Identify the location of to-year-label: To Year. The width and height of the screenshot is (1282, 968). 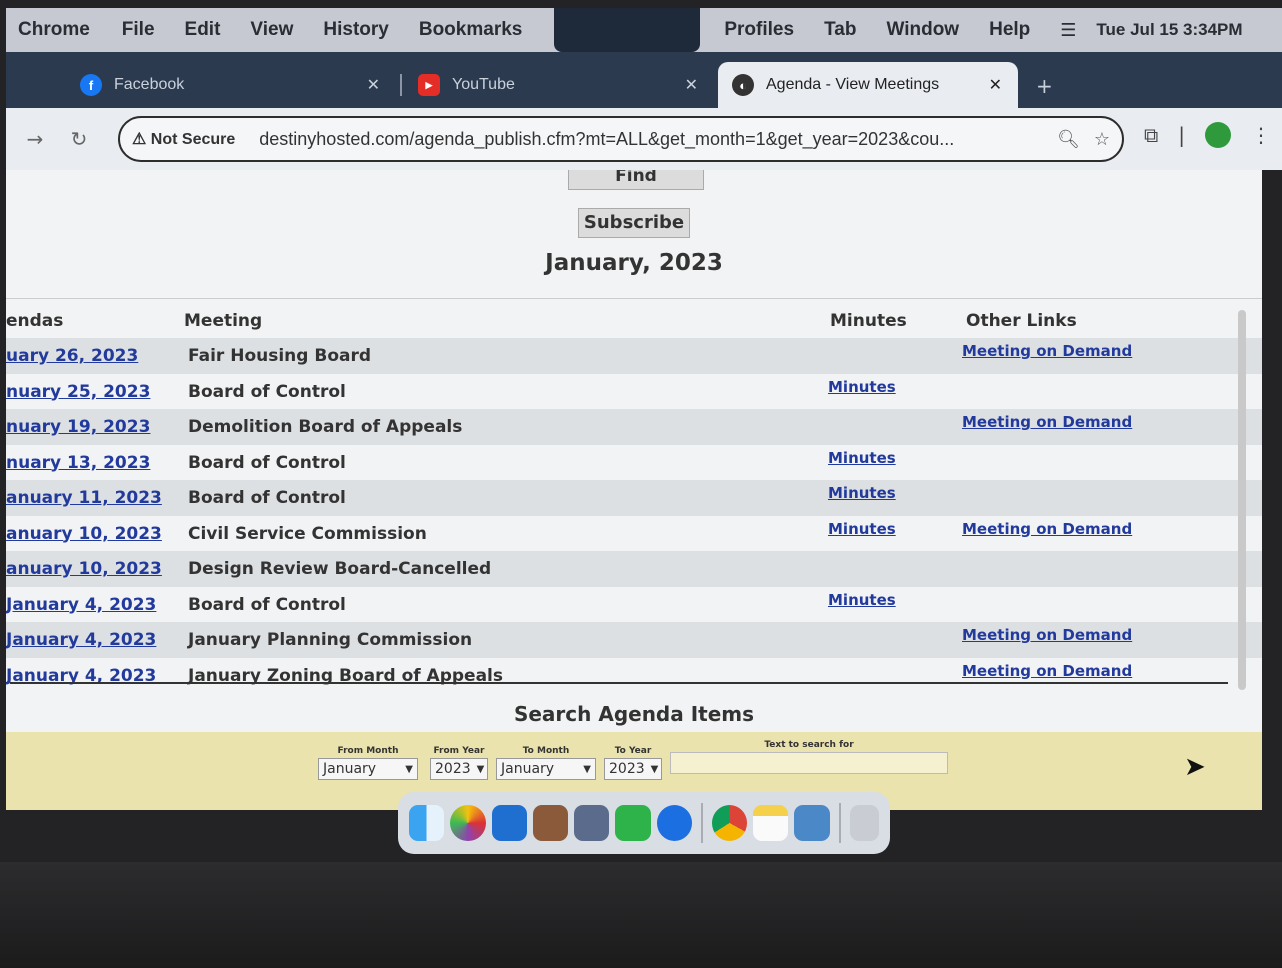
(633, 751).